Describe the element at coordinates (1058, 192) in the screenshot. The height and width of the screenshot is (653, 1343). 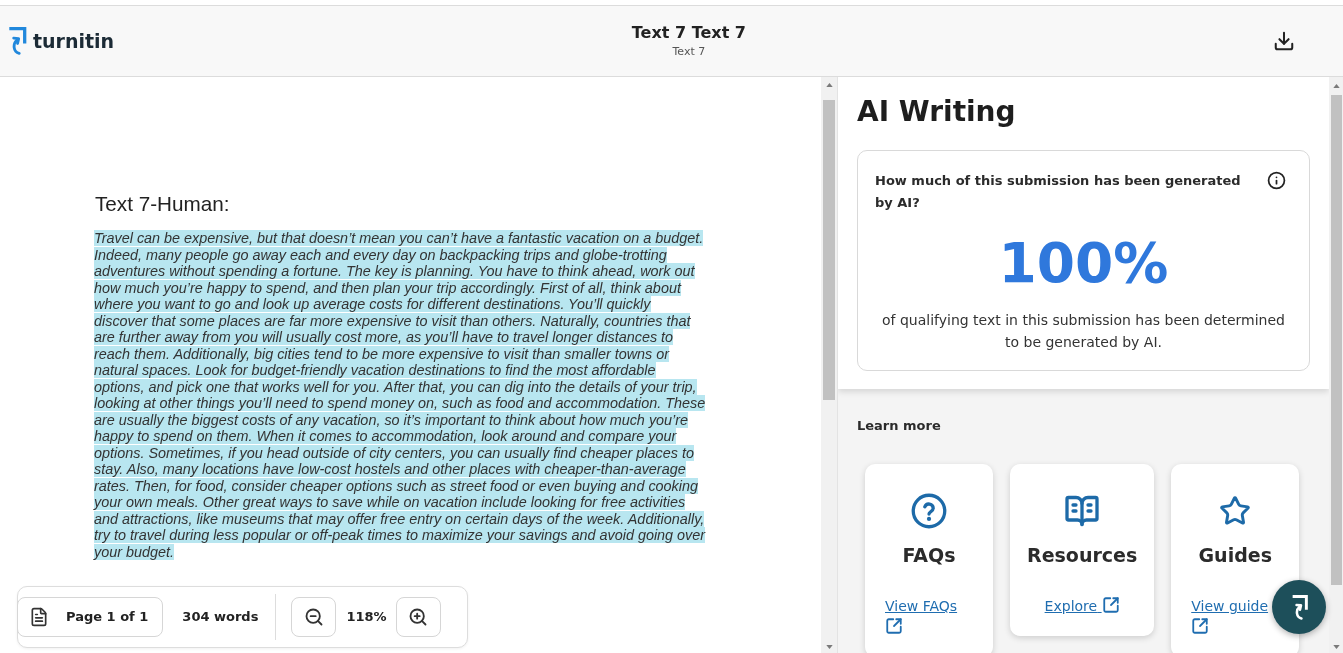
I see `ai-question: How much of this submission has been generated by AI?` at that location.